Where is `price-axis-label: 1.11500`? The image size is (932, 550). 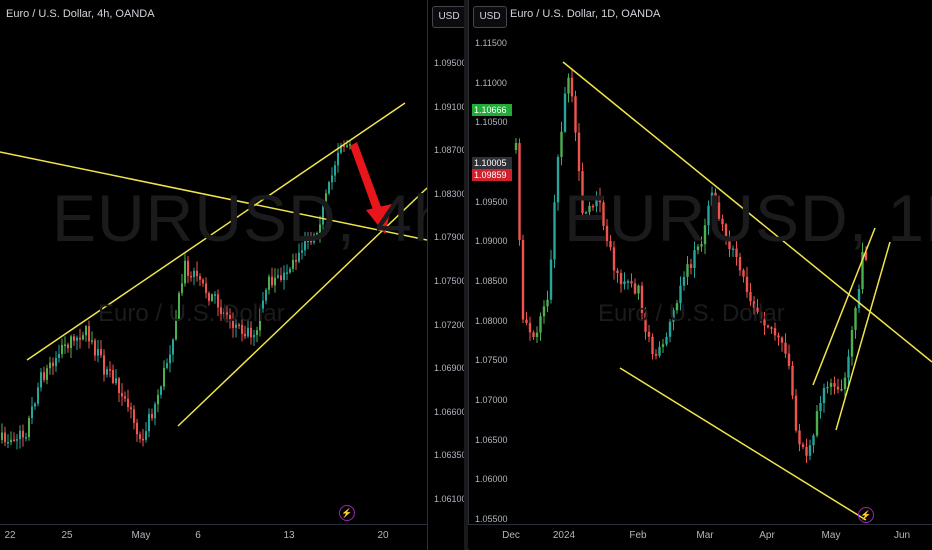
price-axis-label: 1.11500 is located at coordinates (491, 43).